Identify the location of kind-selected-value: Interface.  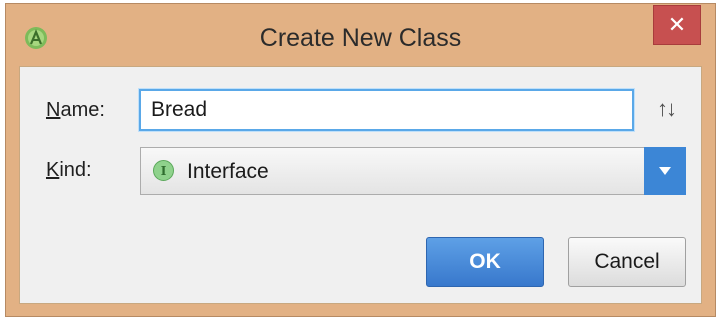
(228, 171).